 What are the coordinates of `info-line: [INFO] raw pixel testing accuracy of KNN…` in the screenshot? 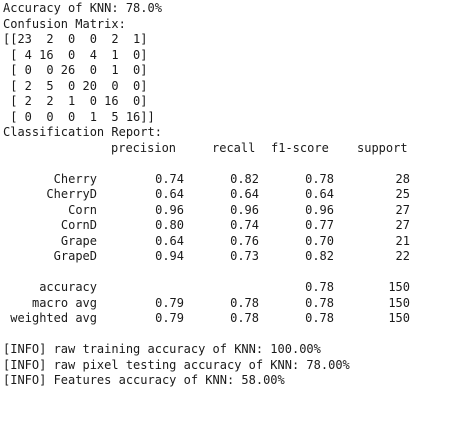 It's located at (176, 364).